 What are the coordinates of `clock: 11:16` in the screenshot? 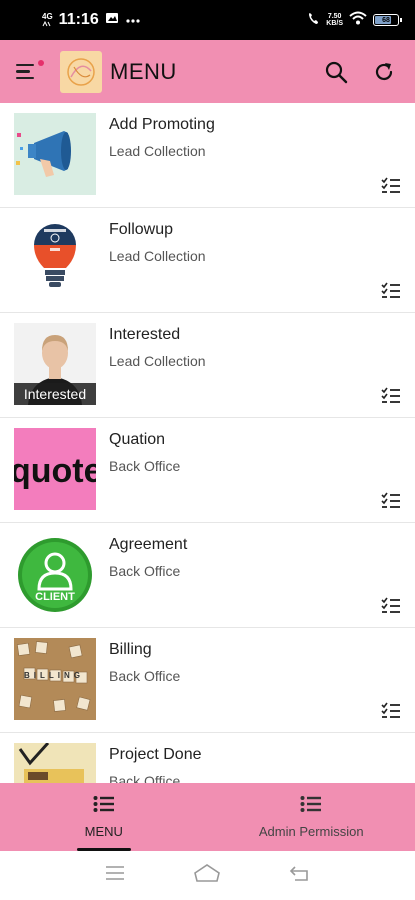 It's located at (78, 19).